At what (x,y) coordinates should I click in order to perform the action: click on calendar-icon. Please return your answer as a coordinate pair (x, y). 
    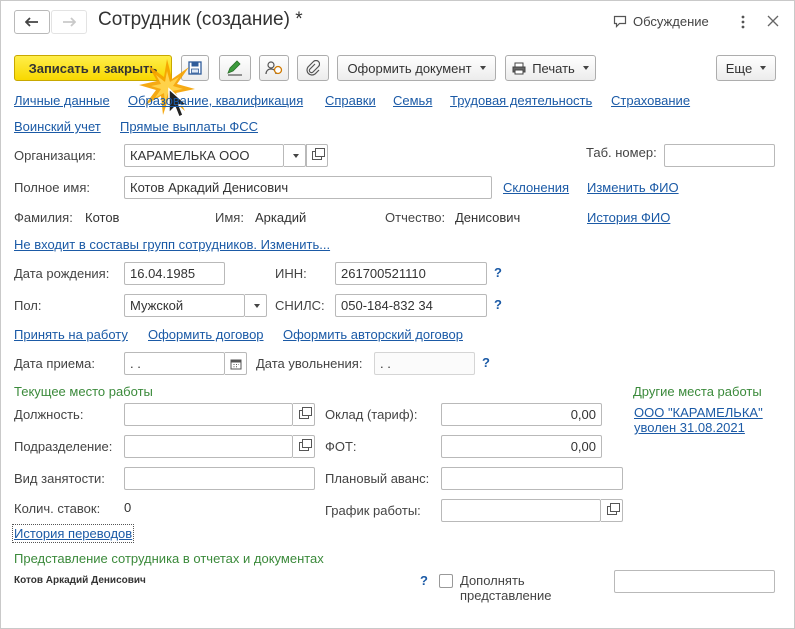
    Looking at the image, I should click on (235, 364).